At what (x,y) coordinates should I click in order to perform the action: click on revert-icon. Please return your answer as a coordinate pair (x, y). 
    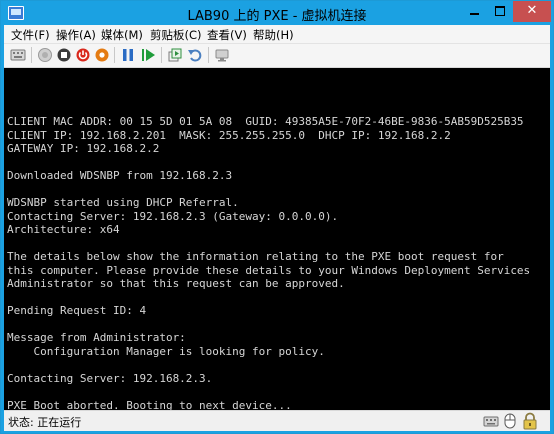
    Looking at the image, I should click on (195, 55).